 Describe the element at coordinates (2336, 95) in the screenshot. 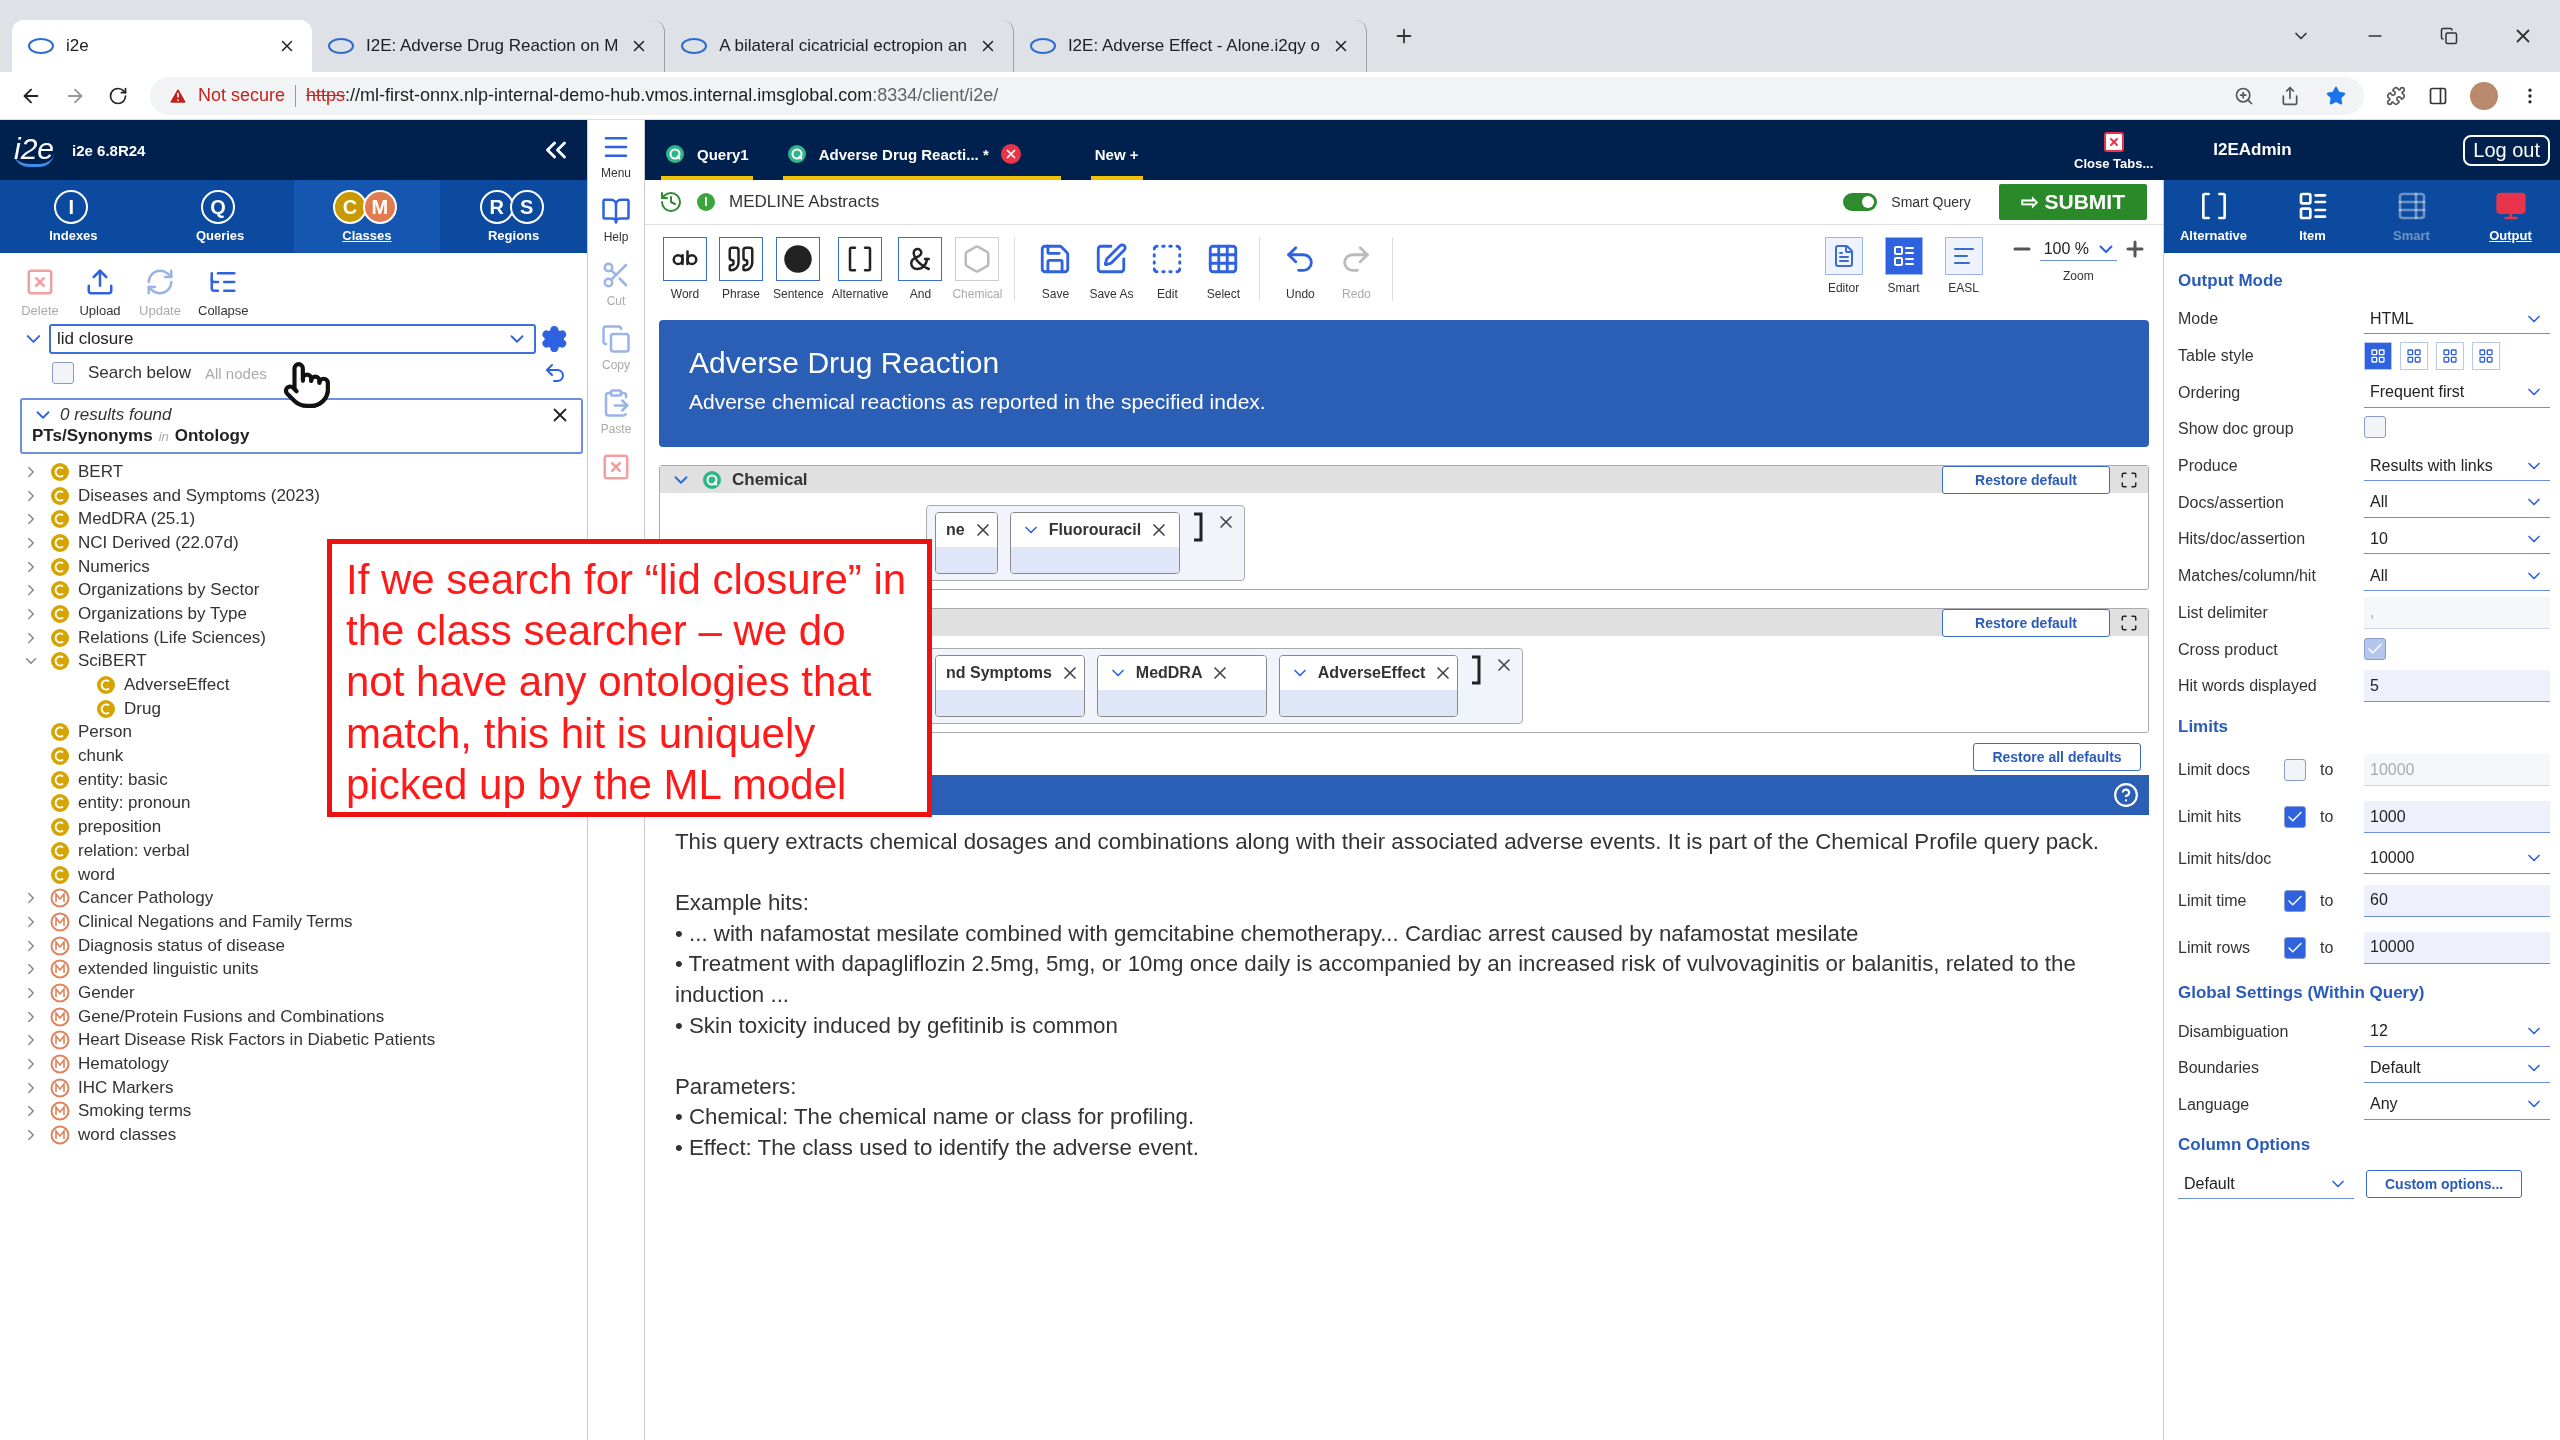

I see `star-icon` at that location.